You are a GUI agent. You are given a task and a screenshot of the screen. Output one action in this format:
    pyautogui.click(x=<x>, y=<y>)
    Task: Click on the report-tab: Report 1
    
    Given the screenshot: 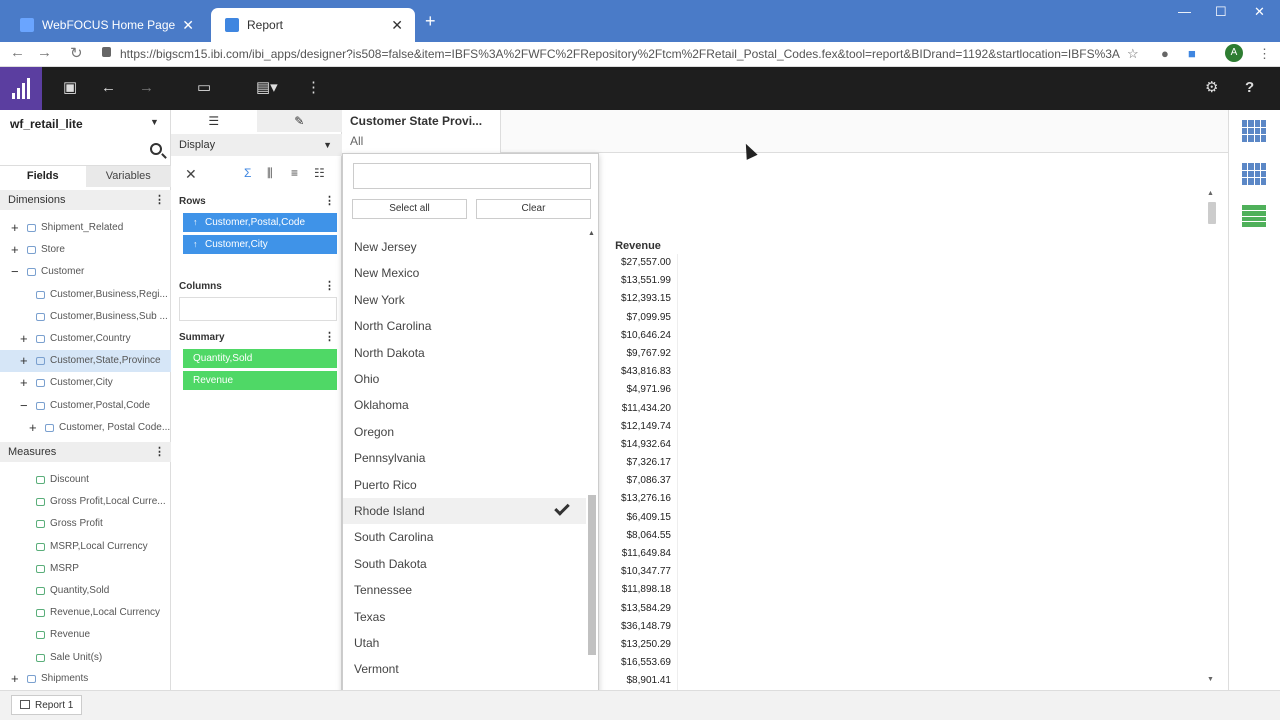 What is the action you would take?
    pyautogui.click(x=47, y=705)
    